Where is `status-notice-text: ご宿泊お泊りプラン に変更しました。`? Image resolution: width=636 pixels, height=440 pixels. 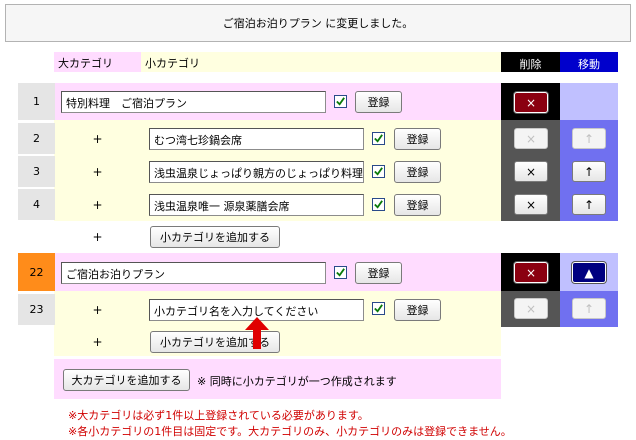 status-notice-text: ご宿泊お泊りプラン に変更しました。 is located at coordinates (318, 23).